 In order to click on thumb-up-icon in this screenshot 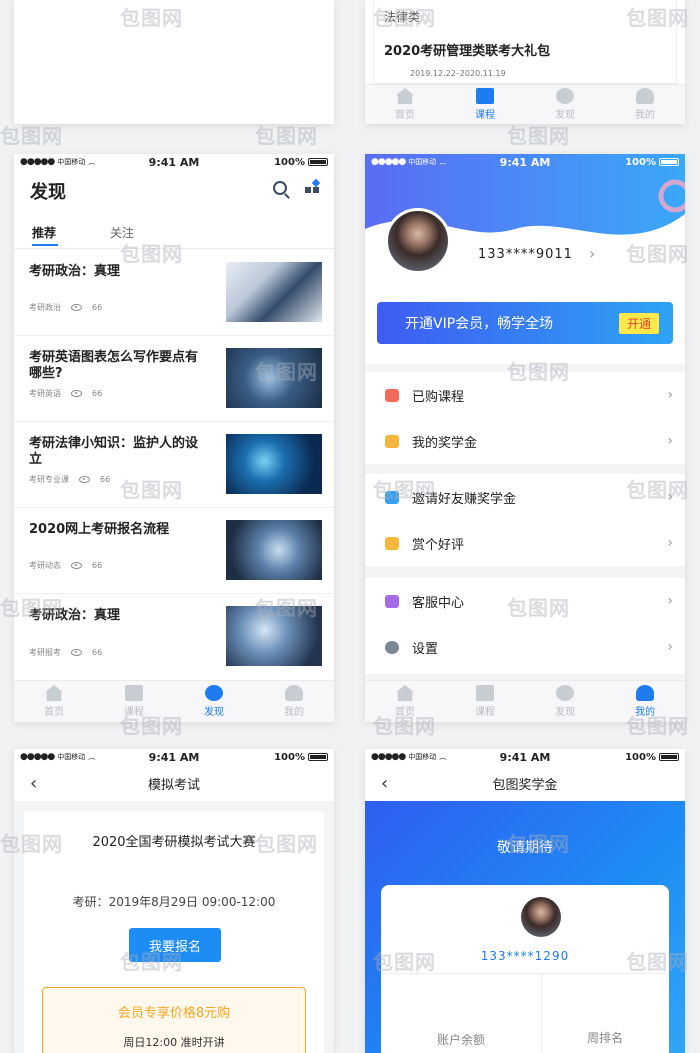, I will do `click(392, 543)`.